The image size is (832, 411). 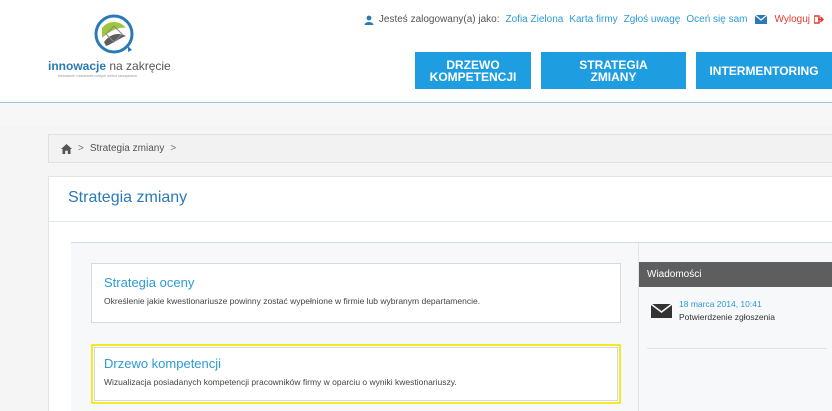 What do you see at coordinates (149, 282) in the screenshot?
I see `card-title: Strategia oceny` at bounding box center [149, 282].